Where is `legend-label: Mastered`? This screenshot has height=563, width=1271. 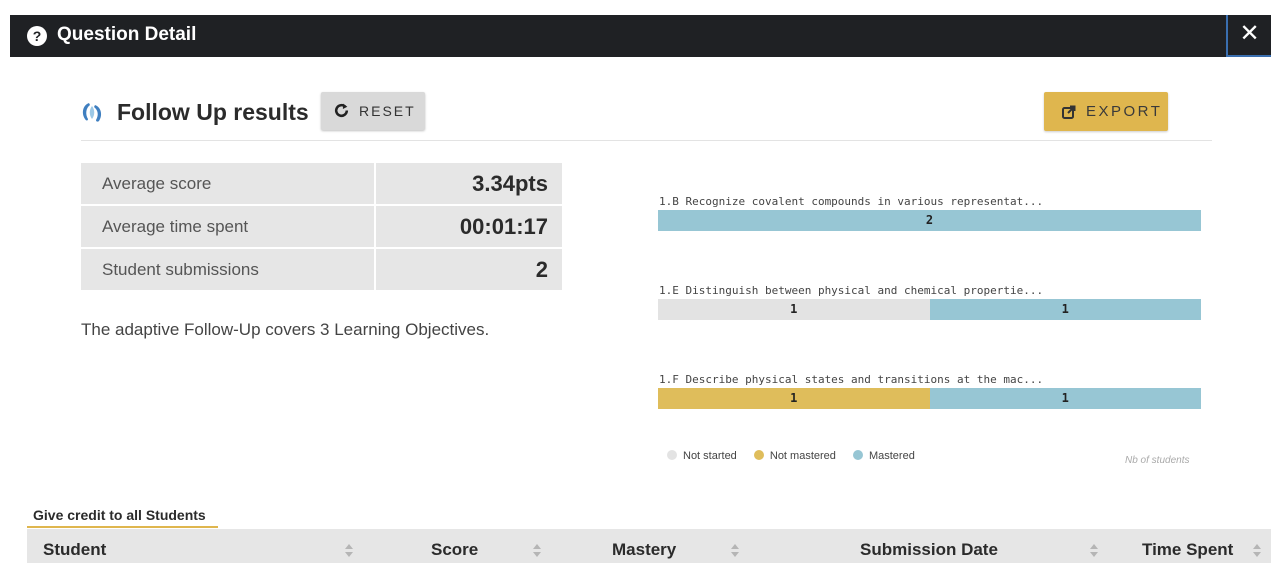
legend-label: Mastered is located at coordinates (891, 456).